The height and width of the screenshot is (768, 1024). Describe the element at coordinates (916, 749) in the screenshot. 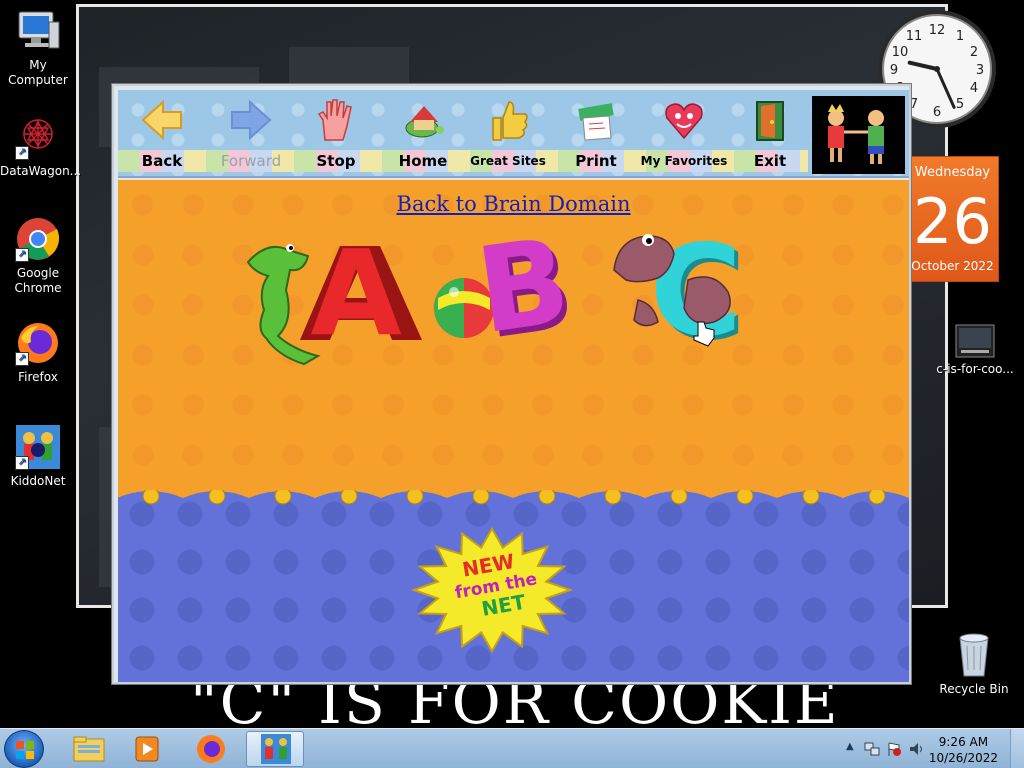

I see `volume-icon` at that location.